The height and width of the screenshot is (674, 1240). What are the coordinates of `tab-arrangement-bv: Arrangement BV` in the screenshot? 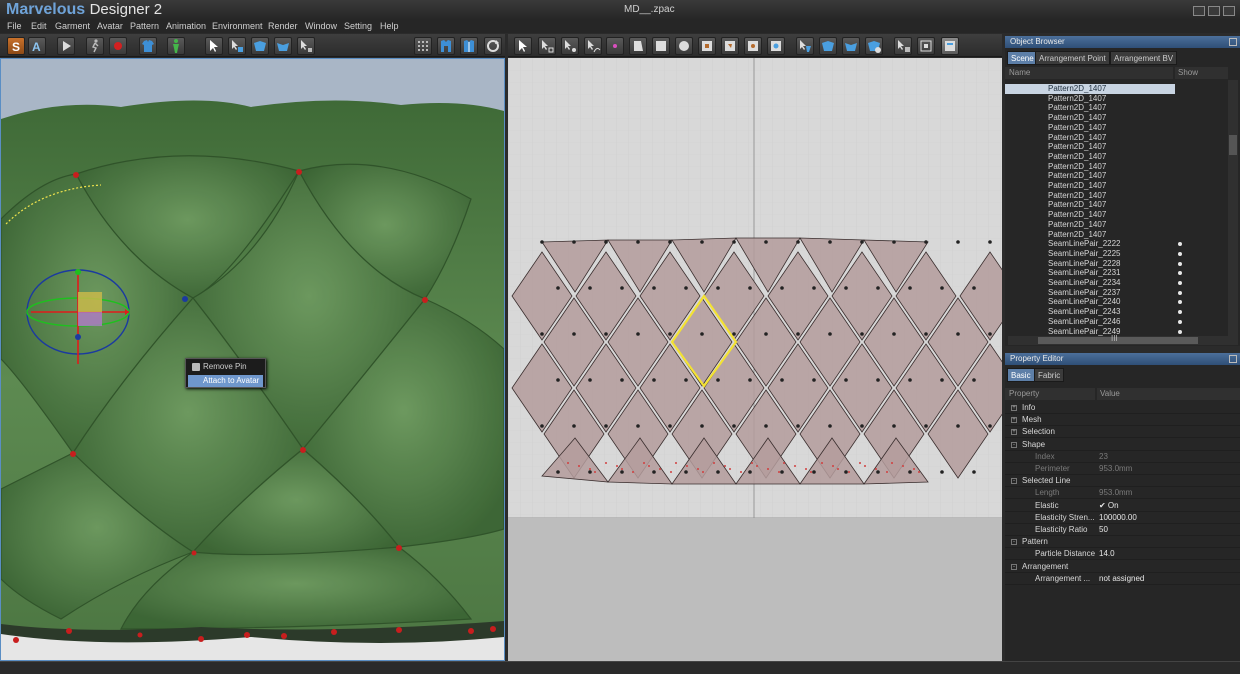 It's located at (1144, 58).